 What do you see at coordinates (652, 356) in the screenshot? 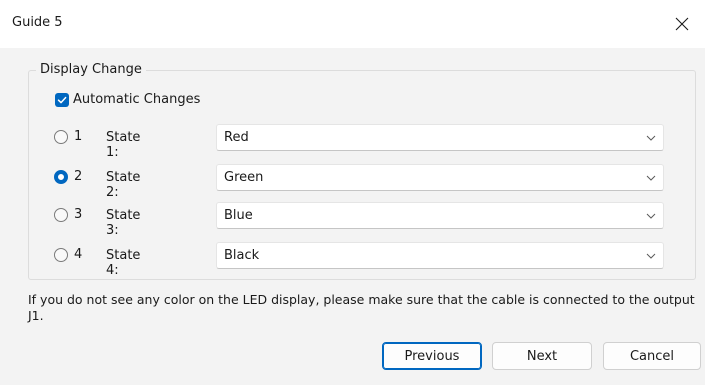
I see `cancel-button: Cancel` at bounding box center [652, 356].